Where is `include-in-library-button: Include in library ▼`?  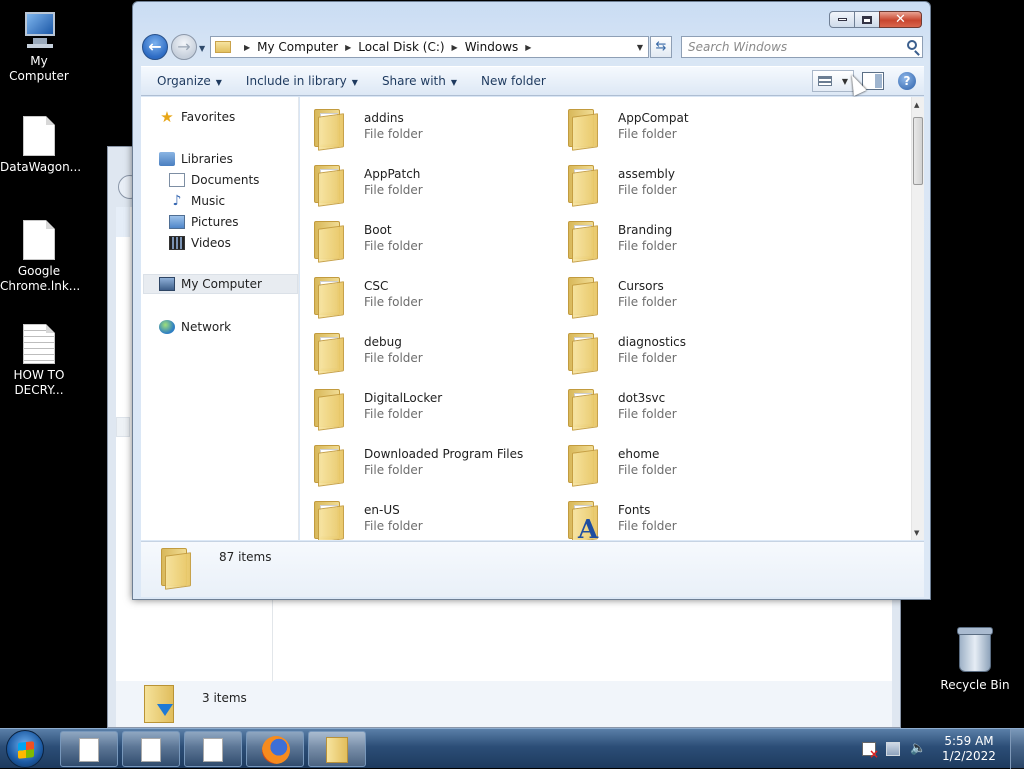 include-in-library-button: Include in library ▼ is located at coordinates (302, 81).